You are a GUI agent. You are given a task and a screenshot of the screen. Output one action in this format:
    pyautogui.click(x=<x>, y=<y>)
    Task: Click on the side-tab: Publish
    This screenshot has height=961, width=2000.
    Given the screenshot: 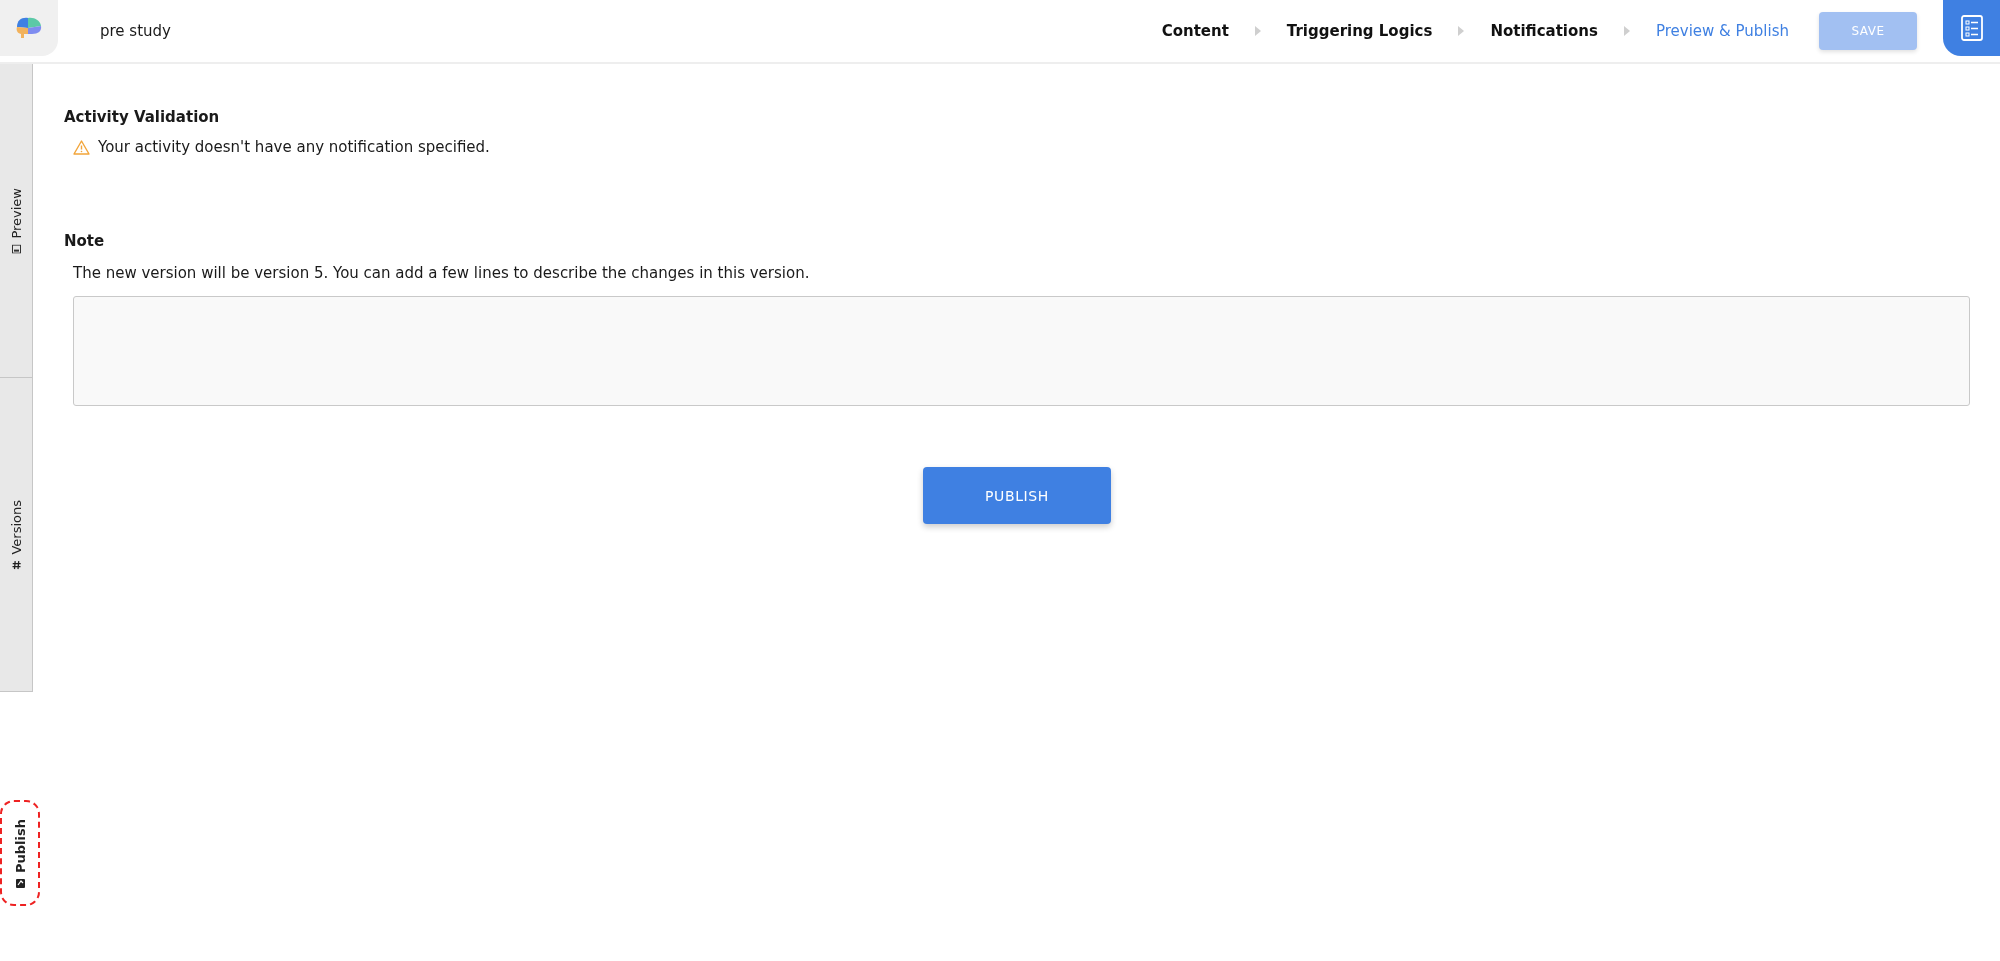 What is the action you would take?
    pyautogui.click(x=20, y=853)
    